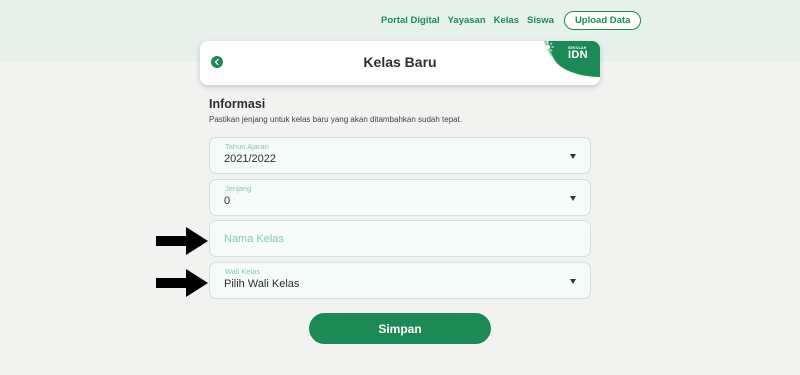 The image size is (800, 375). Describe the element at coordinates (540, 20) in the screenshot. I see `nav-link-siswa: Siswa` at that location.